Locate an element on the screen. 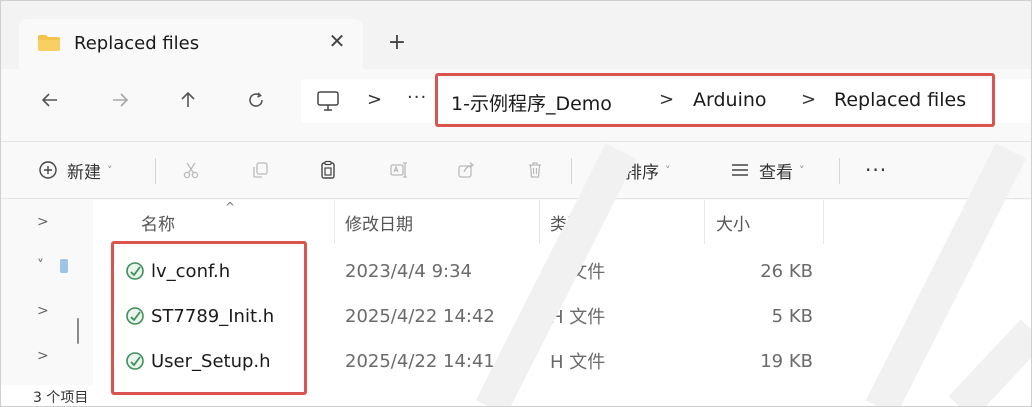  column-header-name: 名称 is located at coordinates (158, 222).